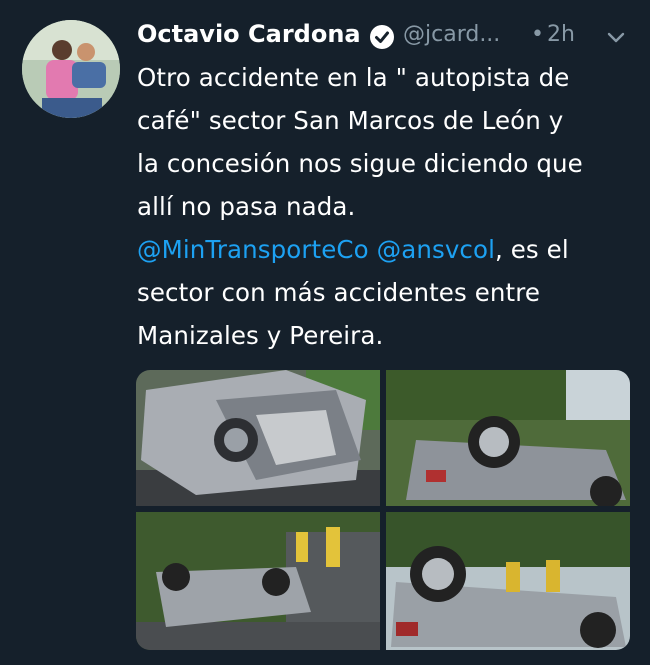  Describe the element at coordinates (260, 335) in the screenshot. I see `tweet-text-line: Manizales y Pereira.` at that location.